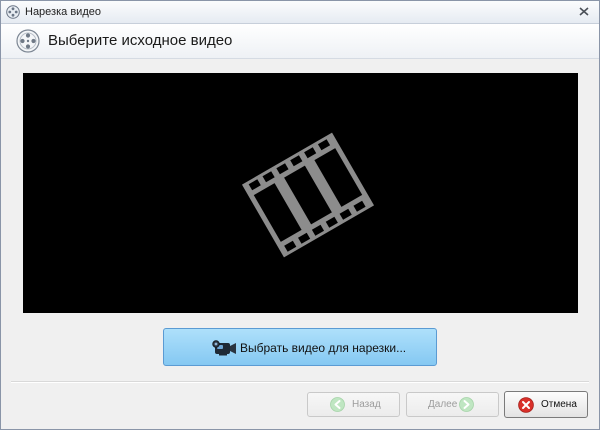 This screenshot has height=430, width=600. I want to click on cancel-button: Отмена, so click(546, 404).